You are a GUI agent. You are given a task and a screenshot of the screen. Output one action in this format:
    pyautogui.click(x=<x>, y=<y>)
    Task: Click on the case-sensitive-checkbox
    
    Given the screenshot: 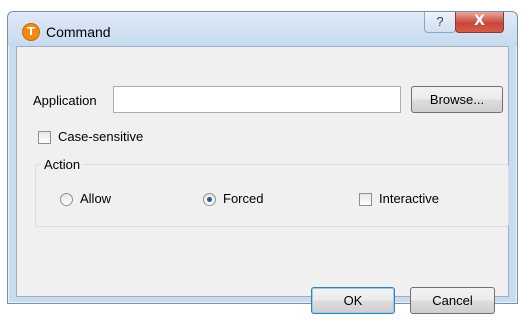 What is the action you would take?
    pyautogui.click(x=44, y=137)
    